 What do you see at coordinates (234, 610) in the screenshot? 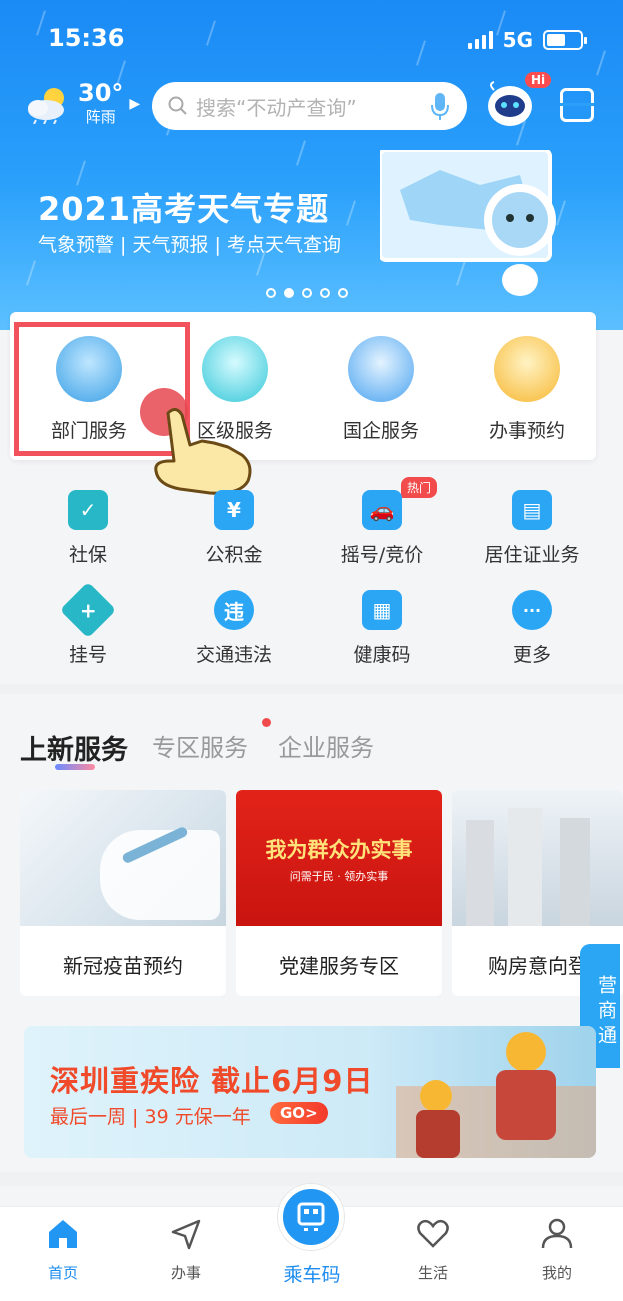
I see `traffic-violation-icon: 违` at bounding box center [234, 610].